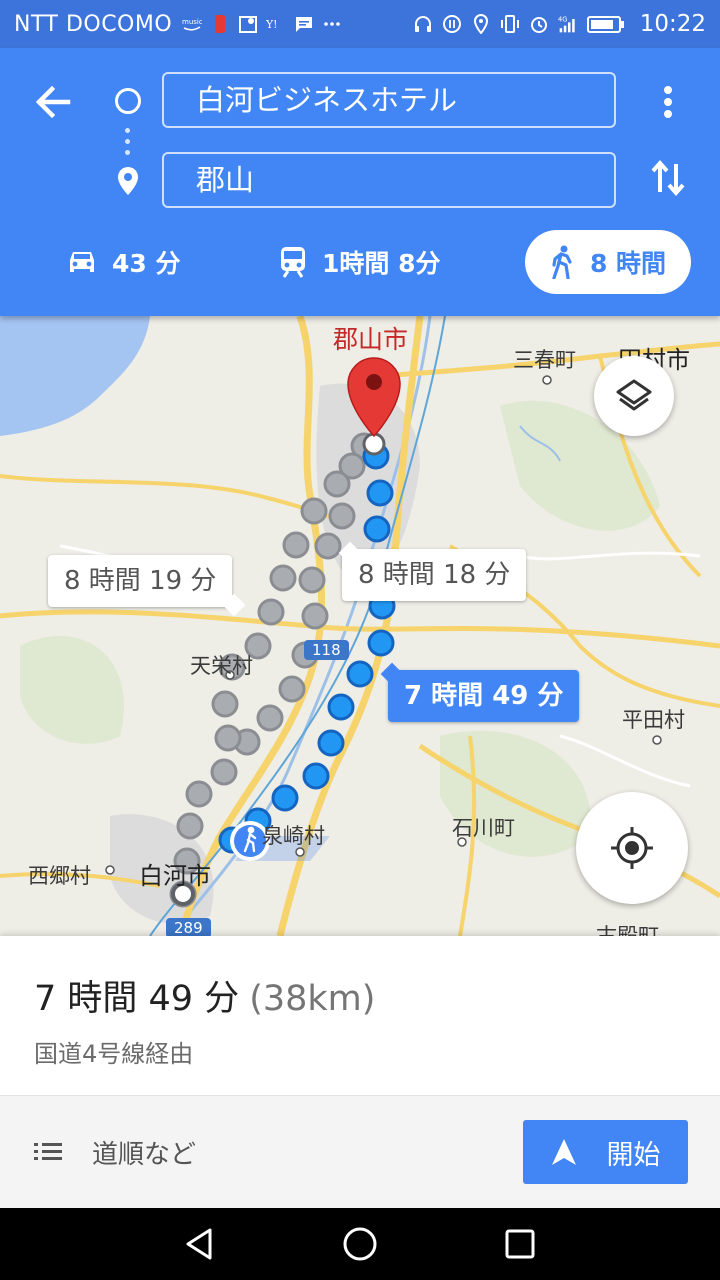 The width and height of the screenshot is (720, 1280). Describe the element at coordinates (381, 263) in the screenshot. I see `transit-duration: 1時間 8分` at that location.